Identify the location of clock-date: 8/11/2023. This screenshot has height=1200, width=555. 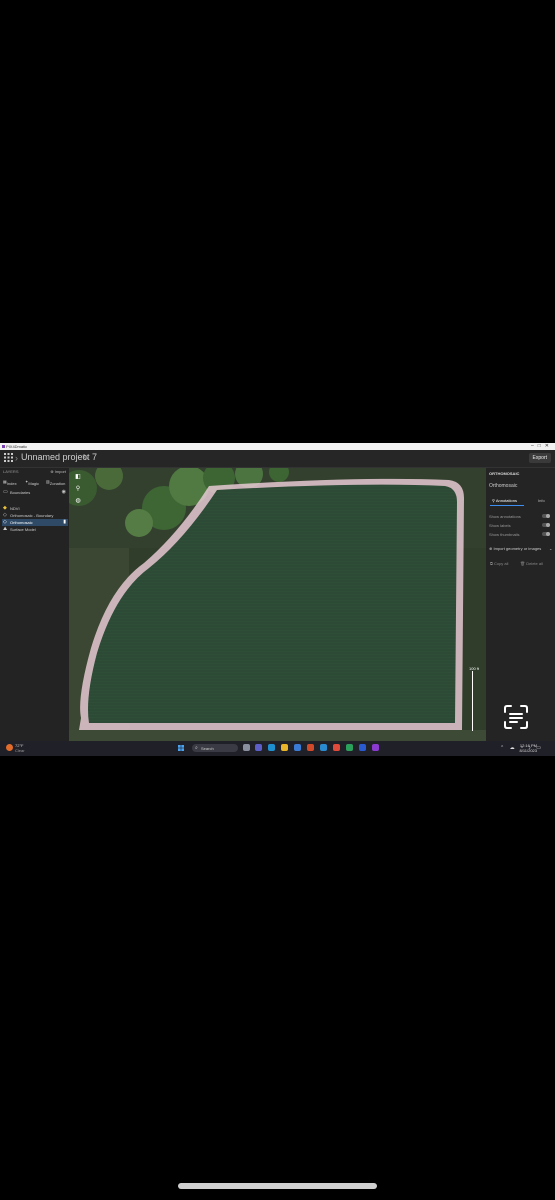
(528, 750).